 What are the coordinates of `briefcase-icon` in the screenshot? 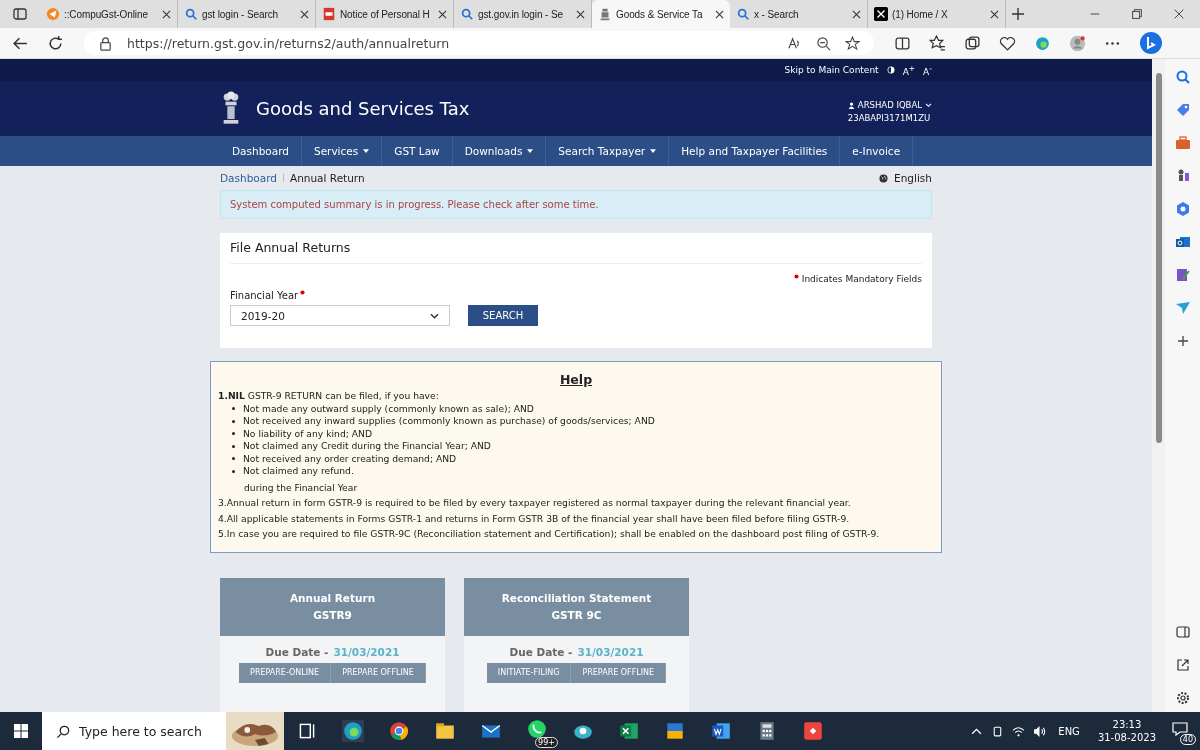 It's located at (1182, 143).